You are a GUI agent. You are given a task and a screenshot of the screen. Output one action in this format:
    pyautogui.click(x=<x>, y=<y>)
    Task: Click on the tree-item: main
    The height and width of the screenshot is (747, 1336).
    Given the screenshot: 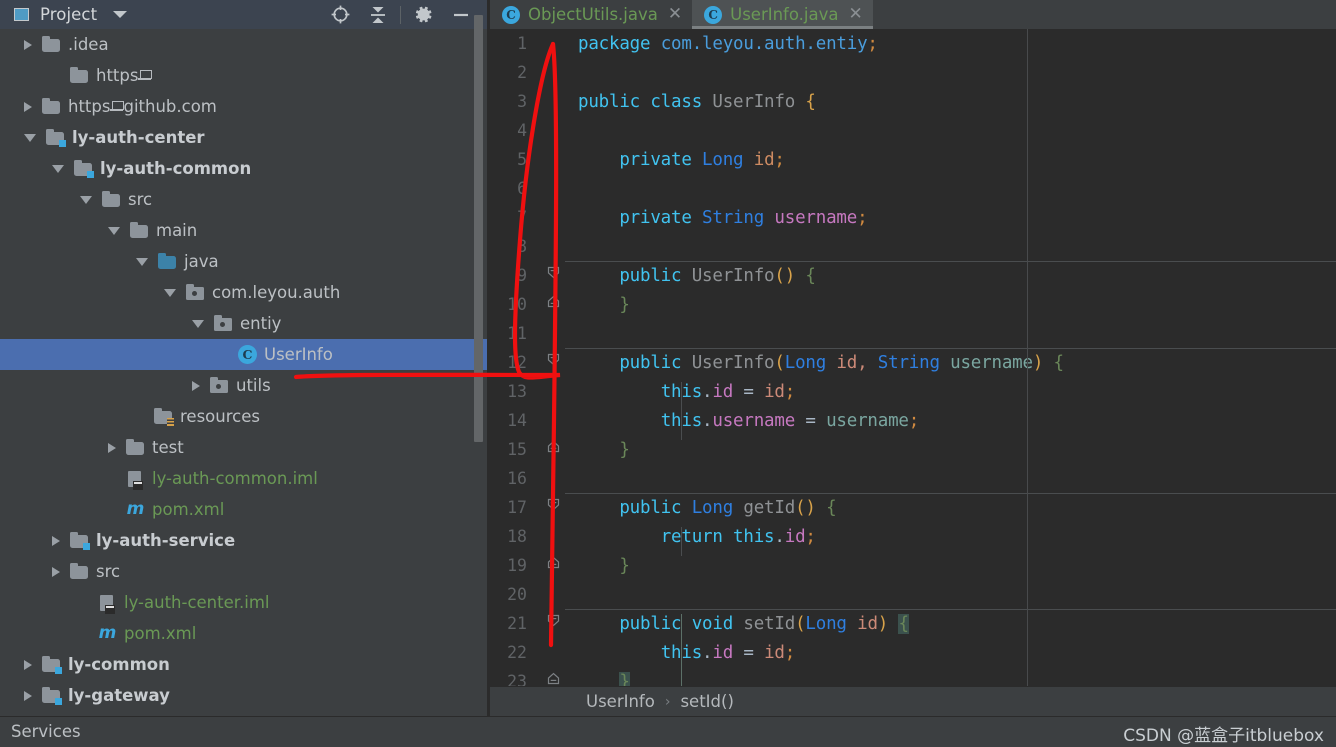 What is the action you would take?
    pyautogui.click(x=245, y=230)
    